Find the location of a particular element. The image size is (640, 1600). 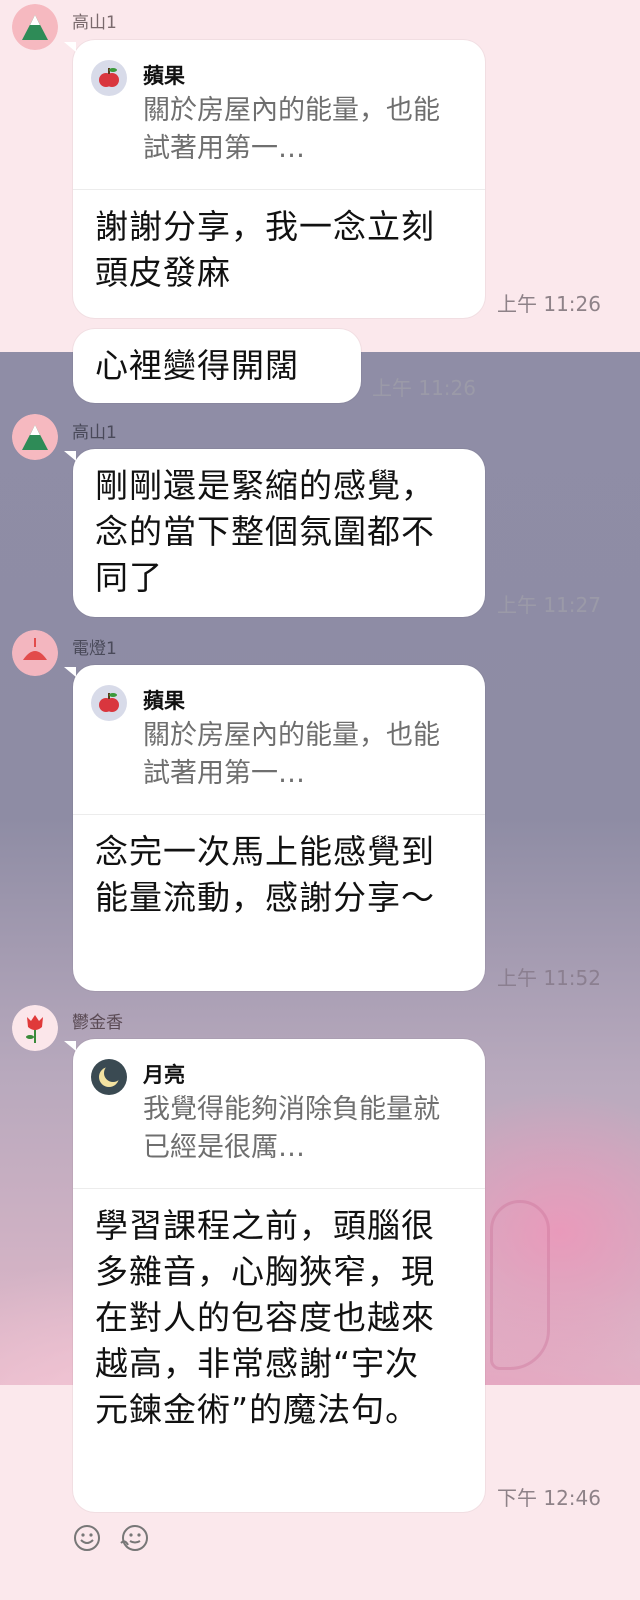

message-text: 謝謝分享，我一念立刻頭皮發麻 is located at coordinates (265, 249).